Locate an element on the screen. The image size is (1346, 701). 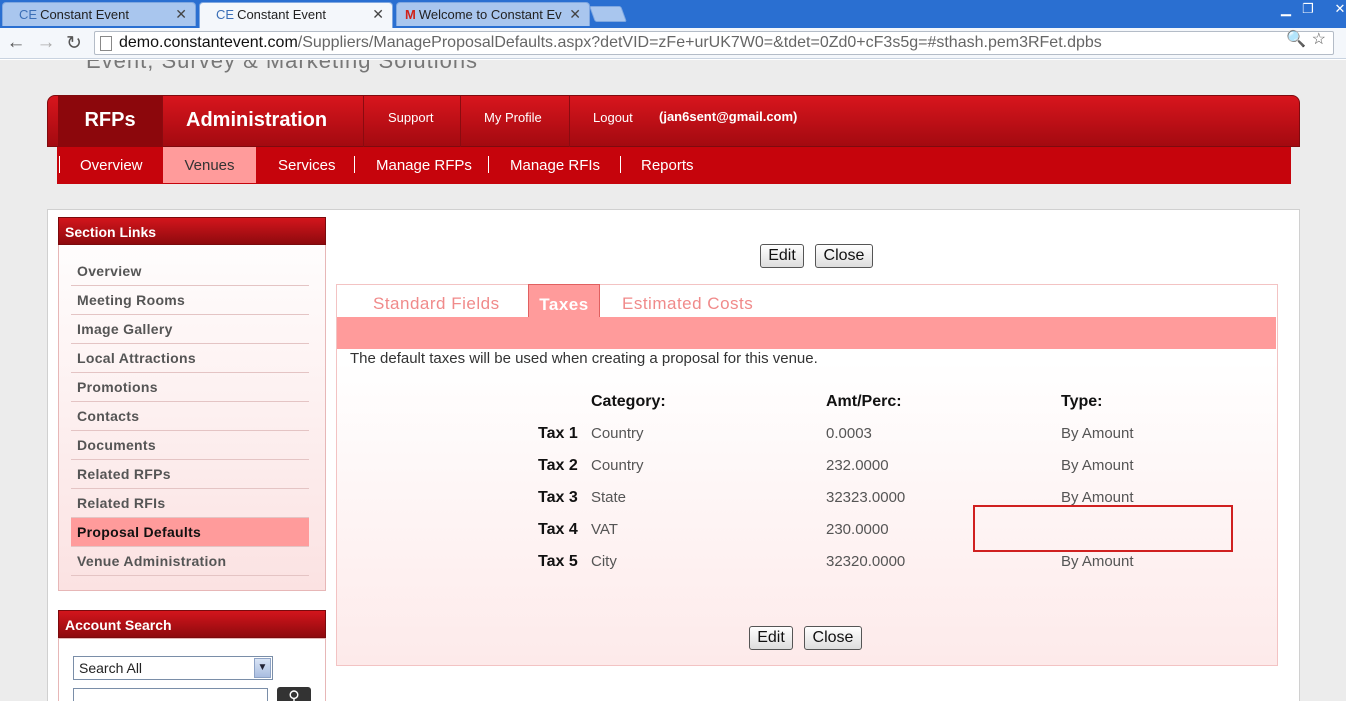
new-tab-button is located at coordinates (608, 14).